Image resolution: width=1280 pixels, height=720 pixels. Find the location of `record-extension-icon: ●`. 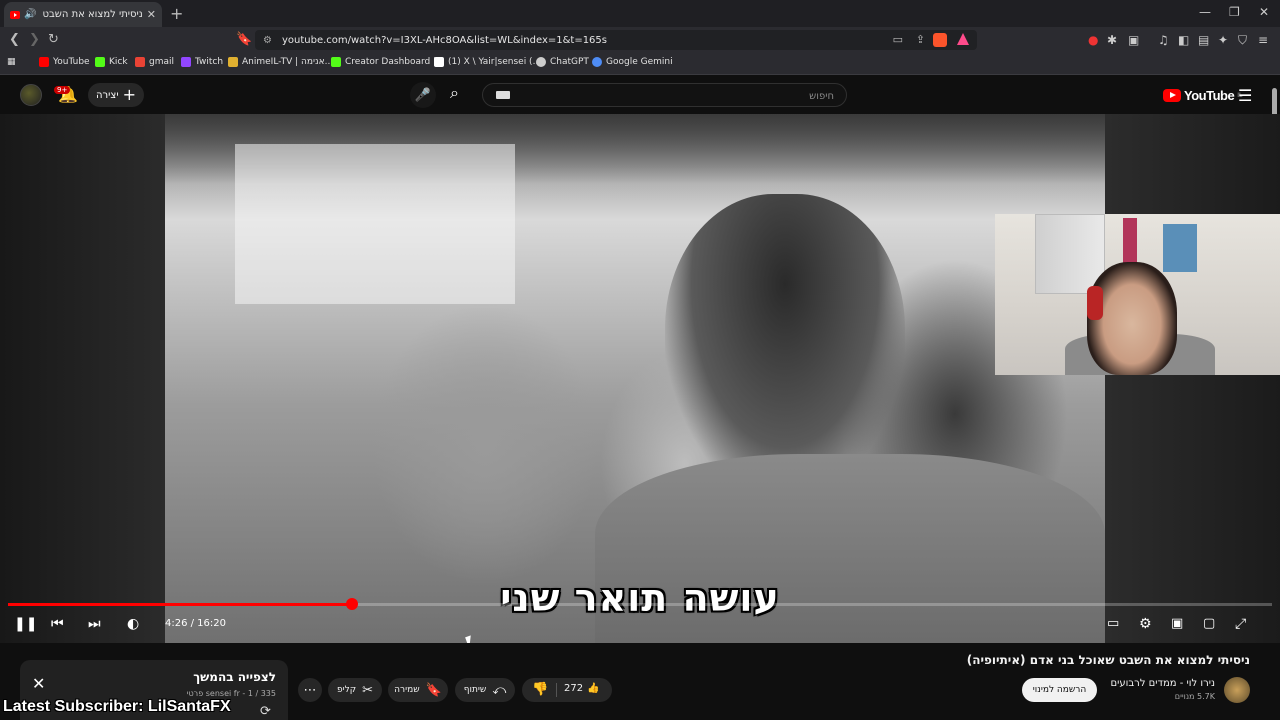

record-extension-icon: ● is located at coordinates (1093, 40).